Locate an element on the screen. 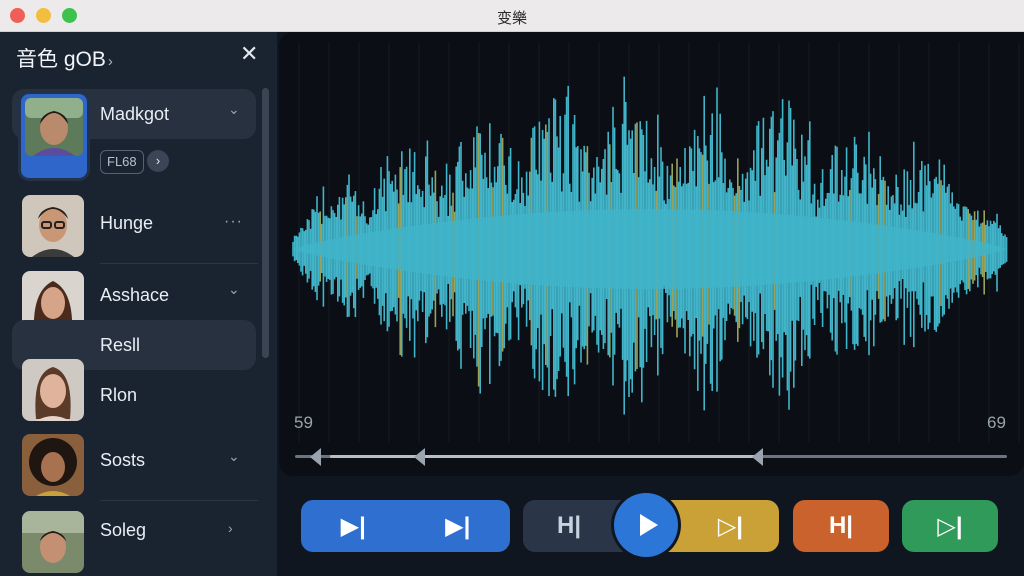 The image size is (1024, 576). sidebar-title-arrow-icon: › is located at coordinates (110, 61).